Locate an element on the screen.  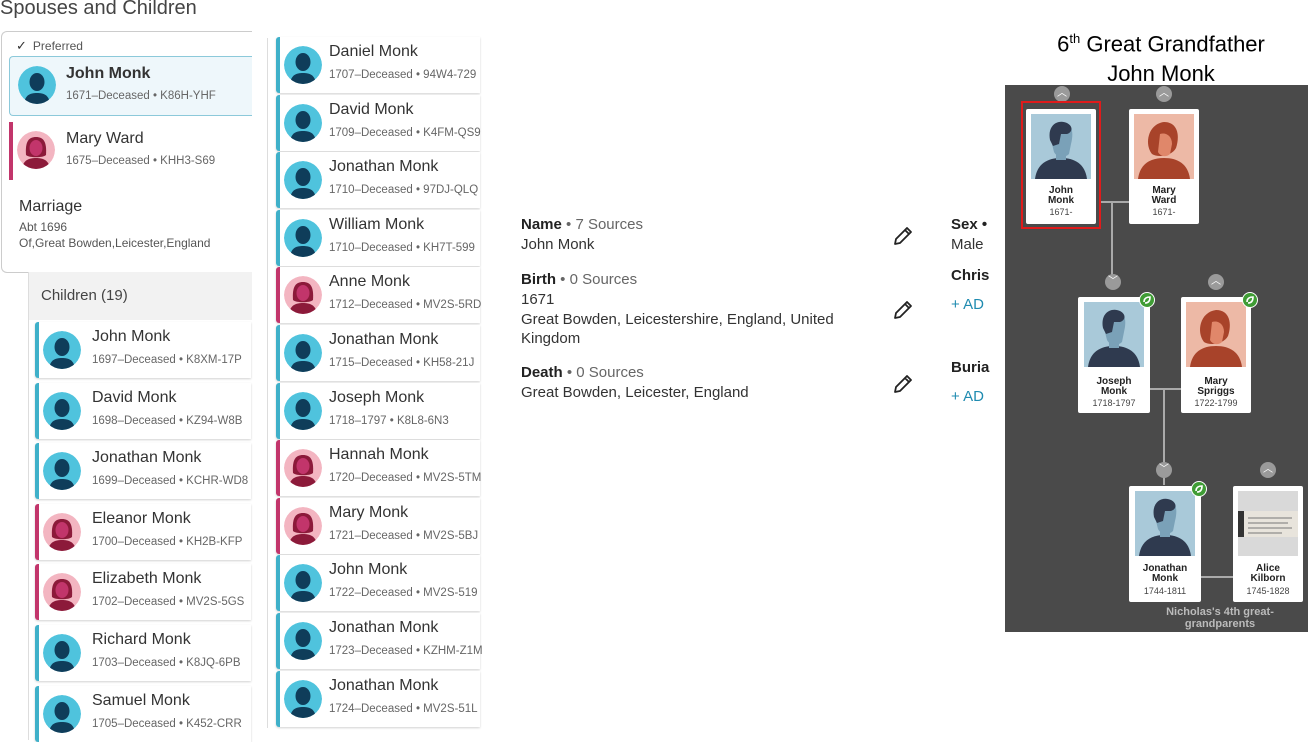
preferred-indicator: ✓ Preferred is located at coordinates (49, 46).